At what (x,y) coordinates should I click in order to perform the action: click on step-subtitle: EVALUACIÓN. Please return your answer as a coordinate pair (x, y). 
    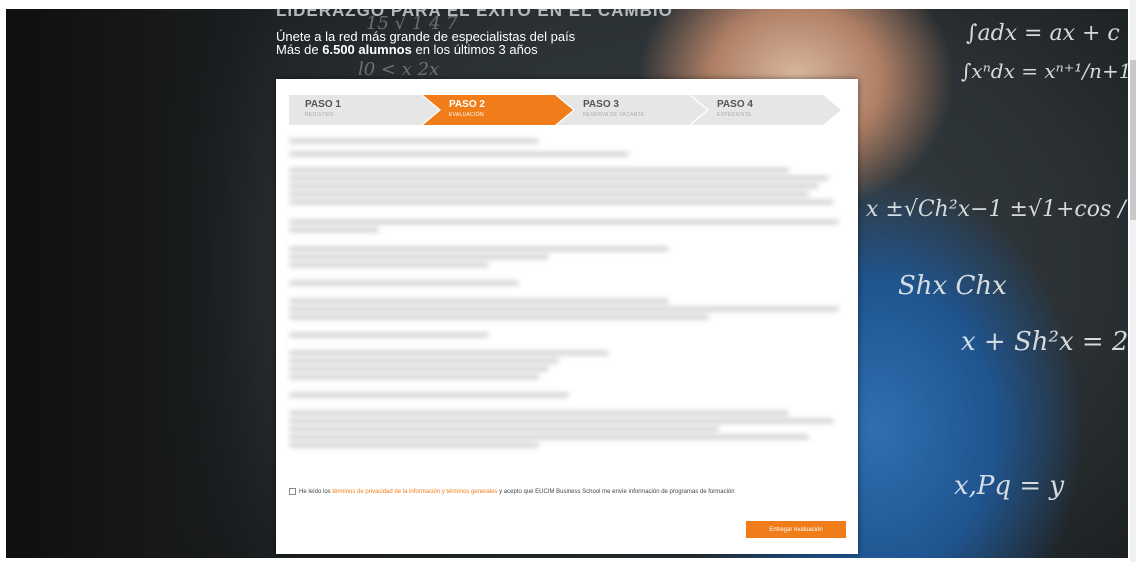
    Looking at the image, I should click on (466, 115).